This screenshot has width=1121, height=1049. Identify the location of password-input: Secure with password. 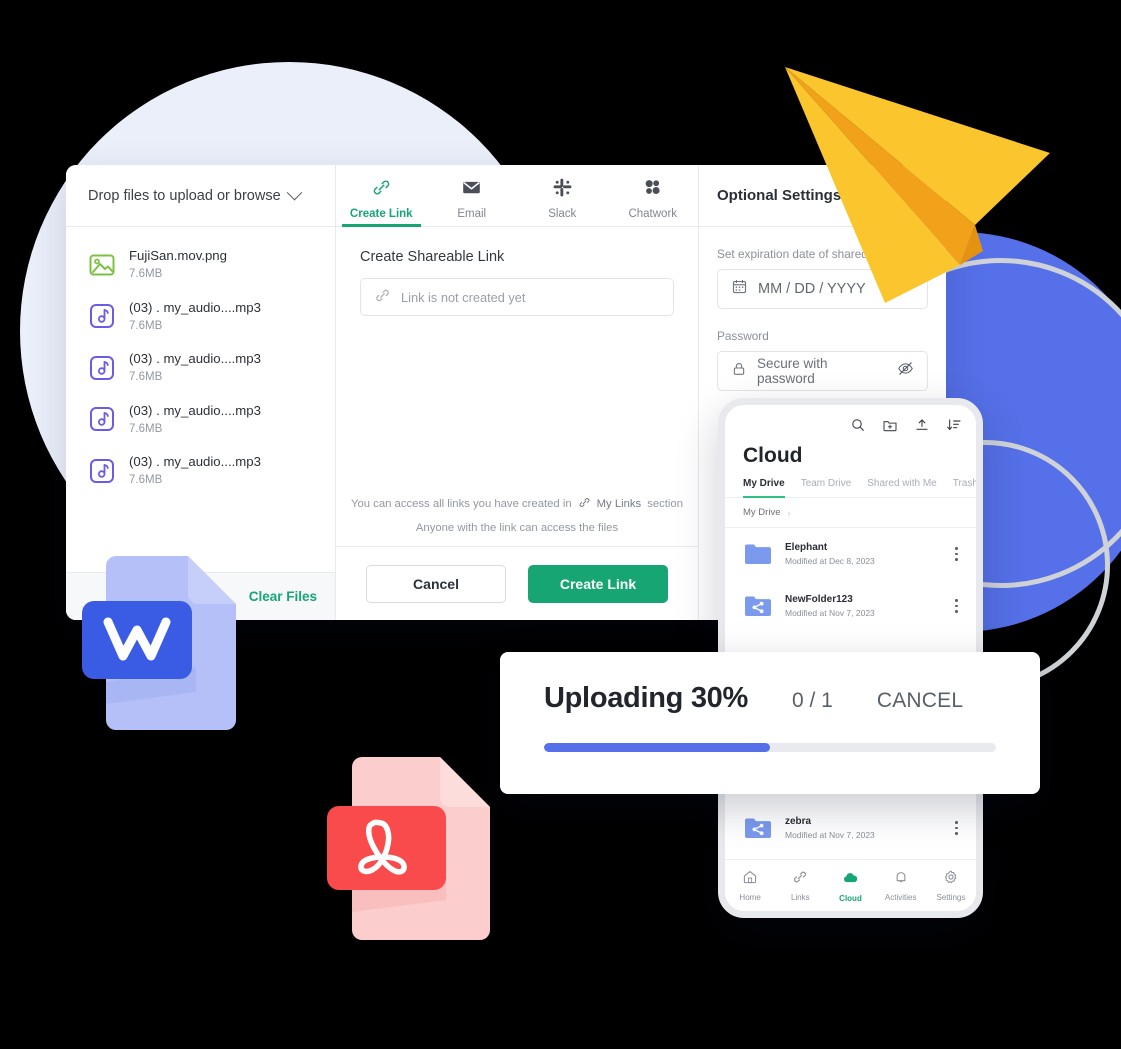
(822, 371).